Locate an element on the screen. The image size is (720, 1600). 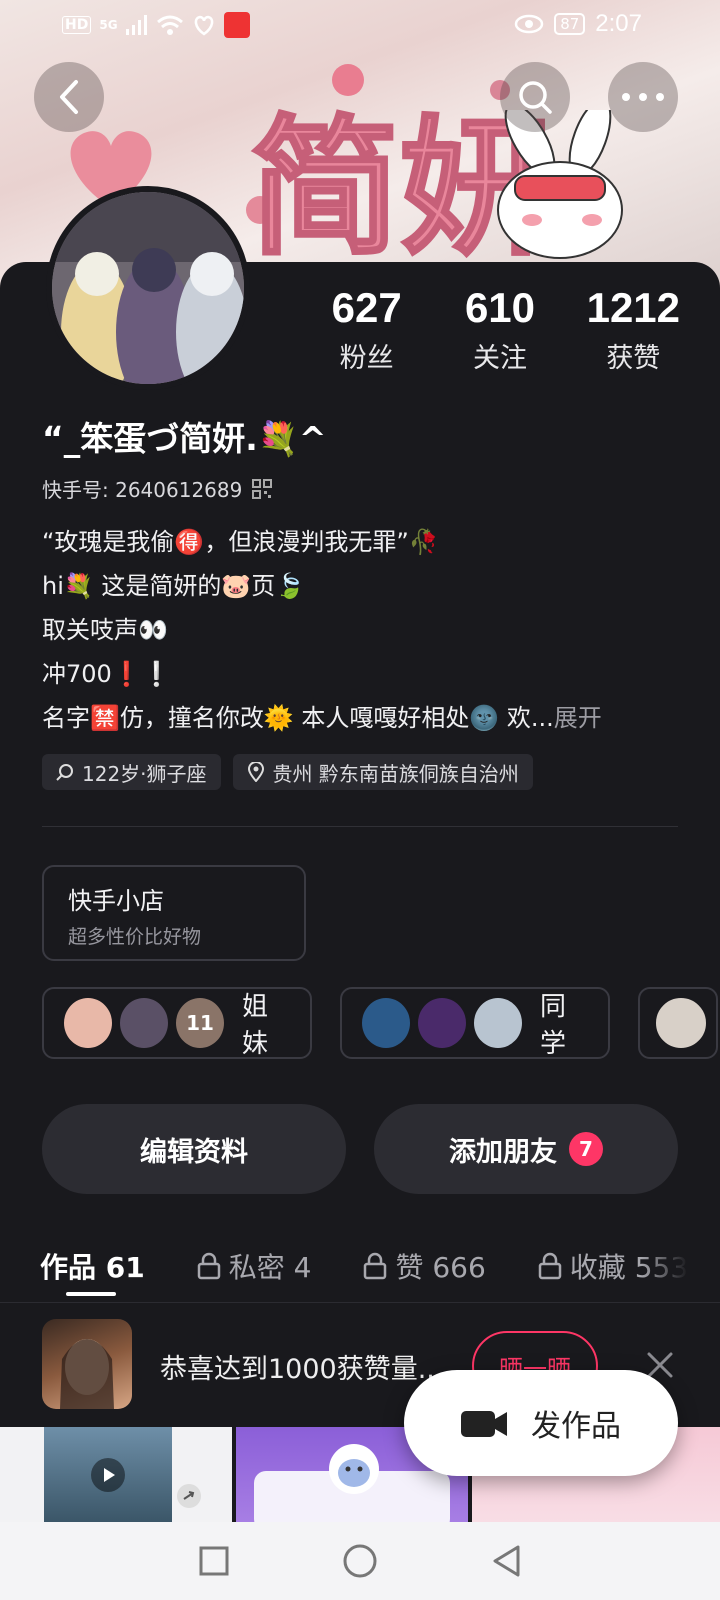
kuaishou-id-row: 快手号: 2640612689 is located at coordinates (157, 488).